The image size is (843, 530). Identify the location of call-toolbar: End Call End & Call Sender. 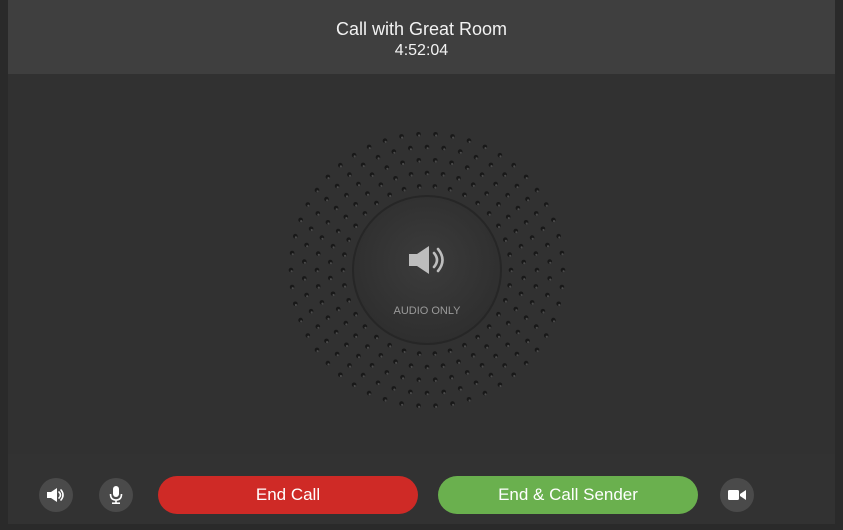
(421, 495).